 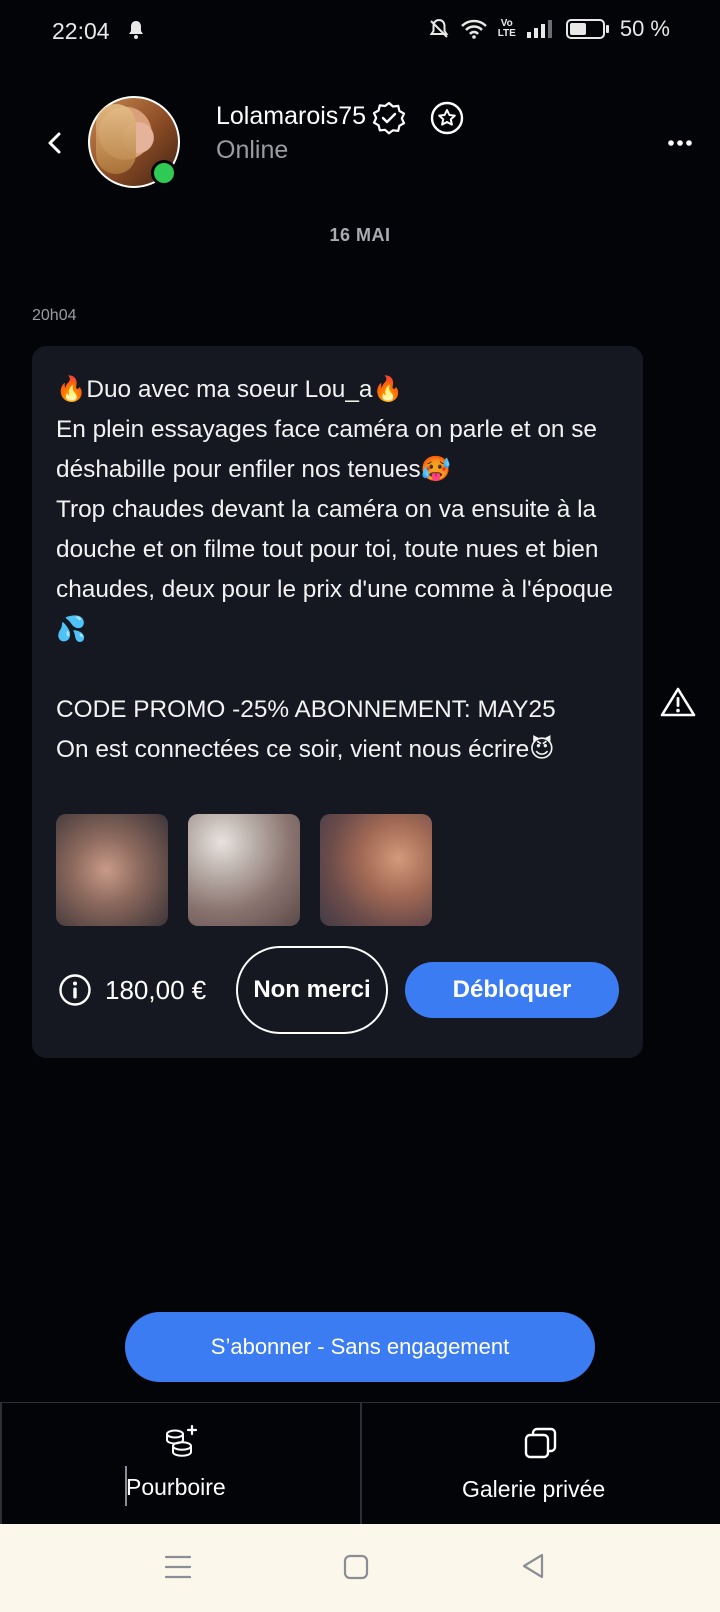 What do you see at coordinates (252, 150) in the screenshot?
I see `presence-status: Online` at bounding box center [252, 150].